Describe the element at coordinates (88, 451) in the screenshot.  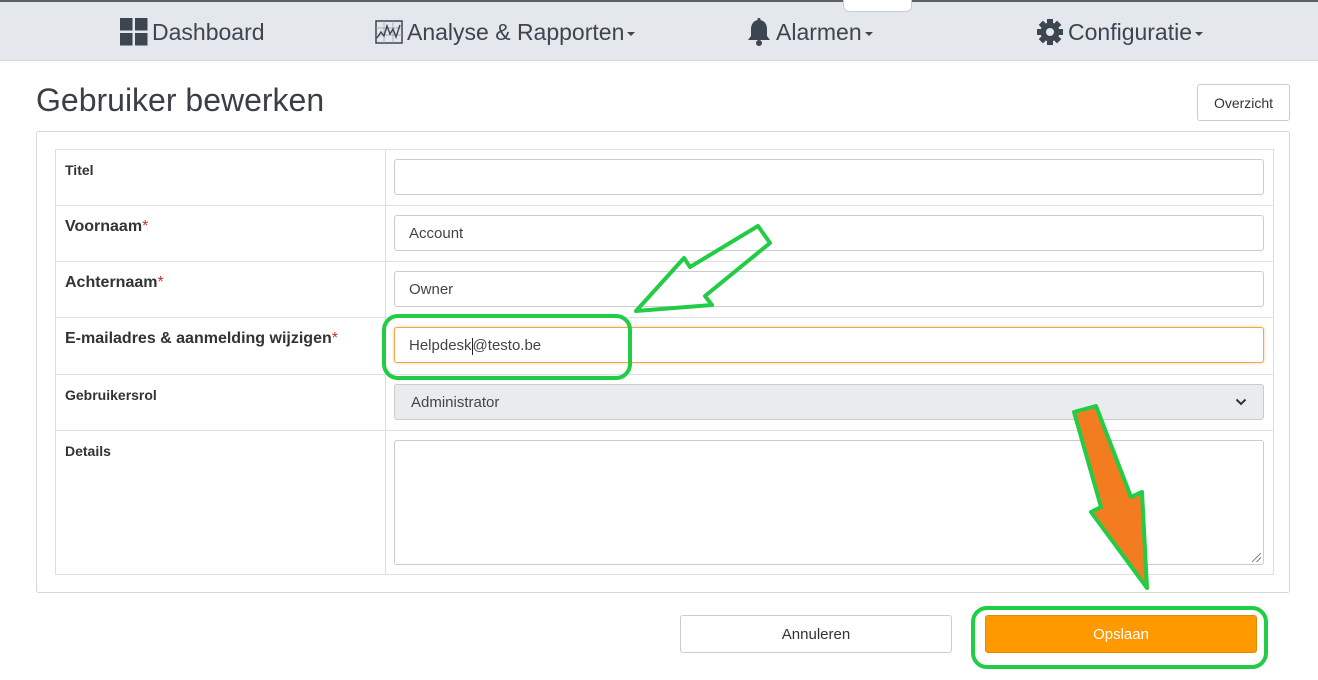
I see `details-label: Details` at that location.